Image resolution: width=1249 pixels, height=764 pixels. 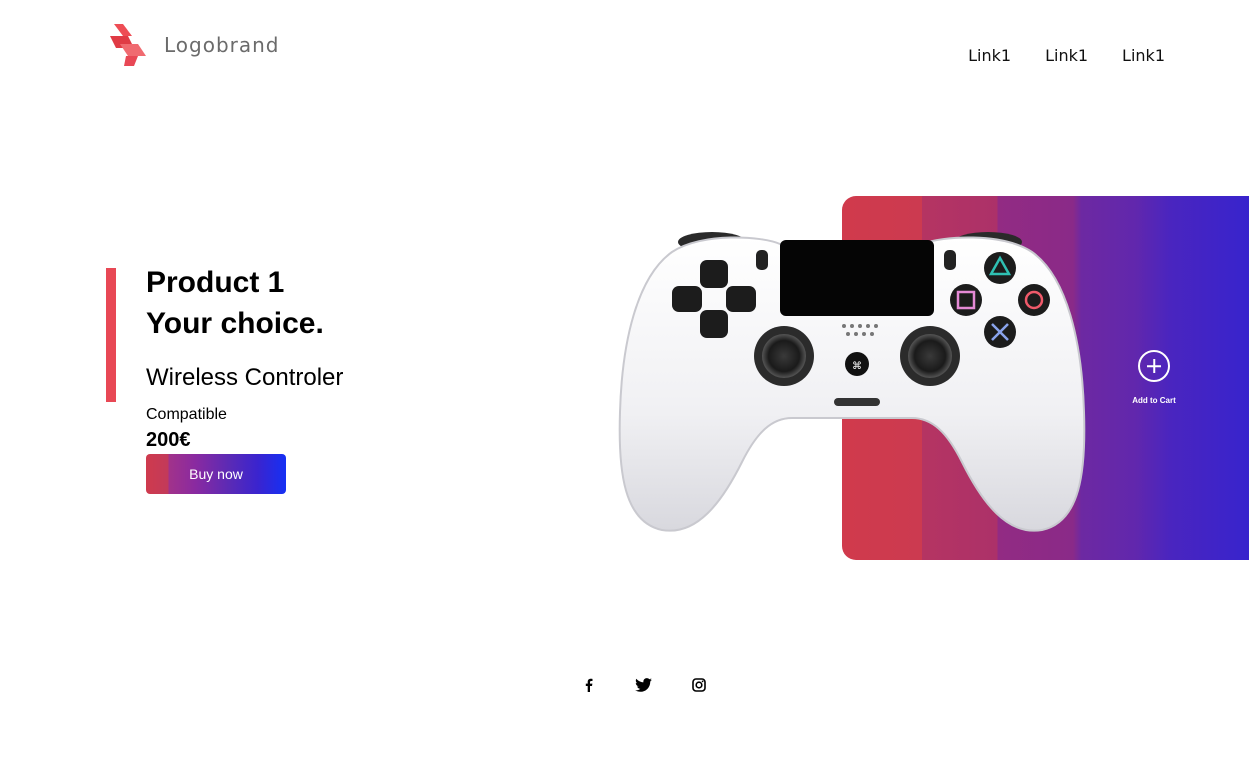 I want to click on title-line-1: Product 1, so click(x=215, y=282).